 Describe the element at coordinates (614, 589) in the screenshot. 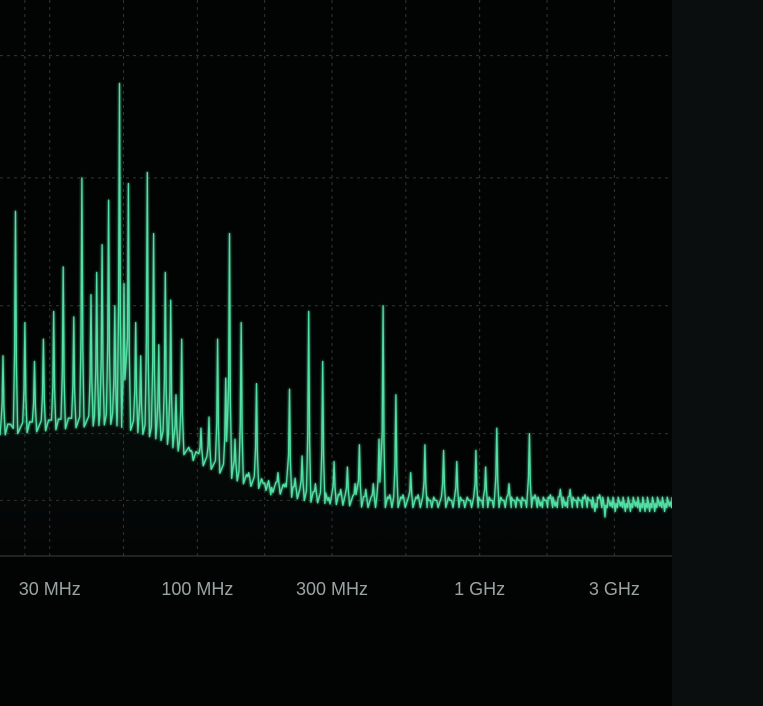

I see `x-tick-label: 3 GHz` at that location.